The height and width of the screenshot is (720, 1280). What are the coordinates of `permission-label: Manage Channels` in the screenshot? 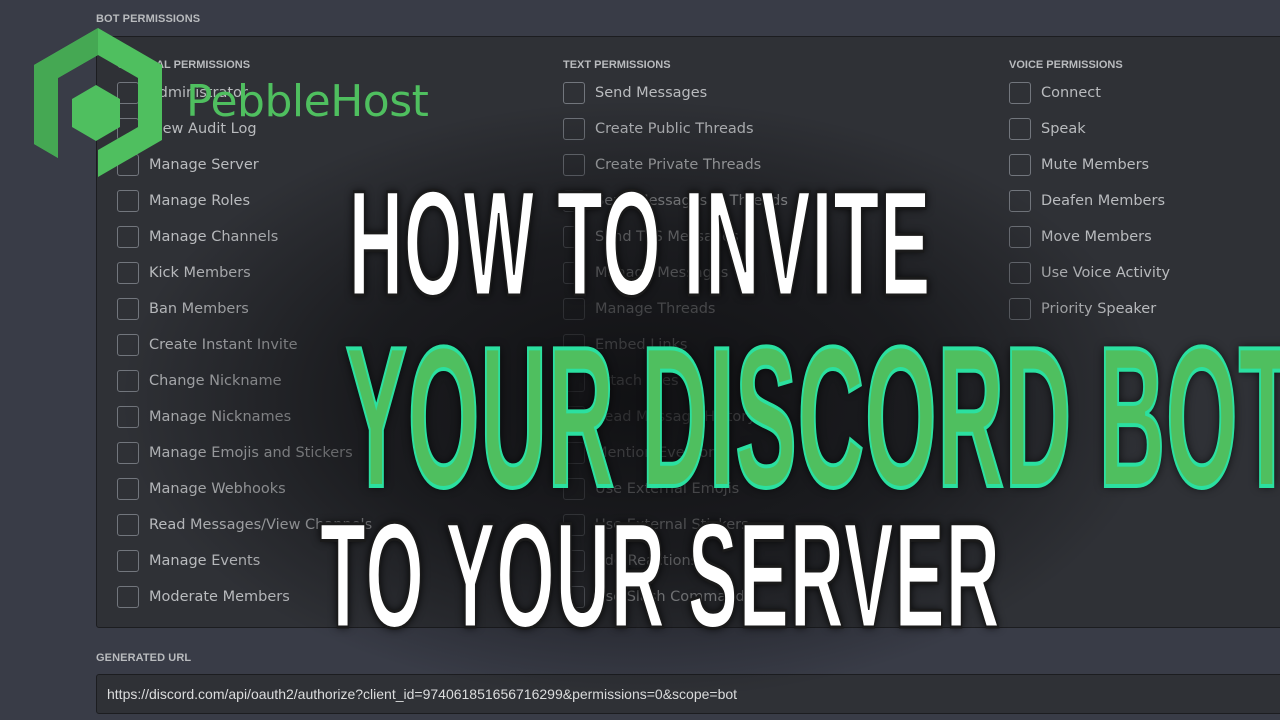 It's located at (214, 237).